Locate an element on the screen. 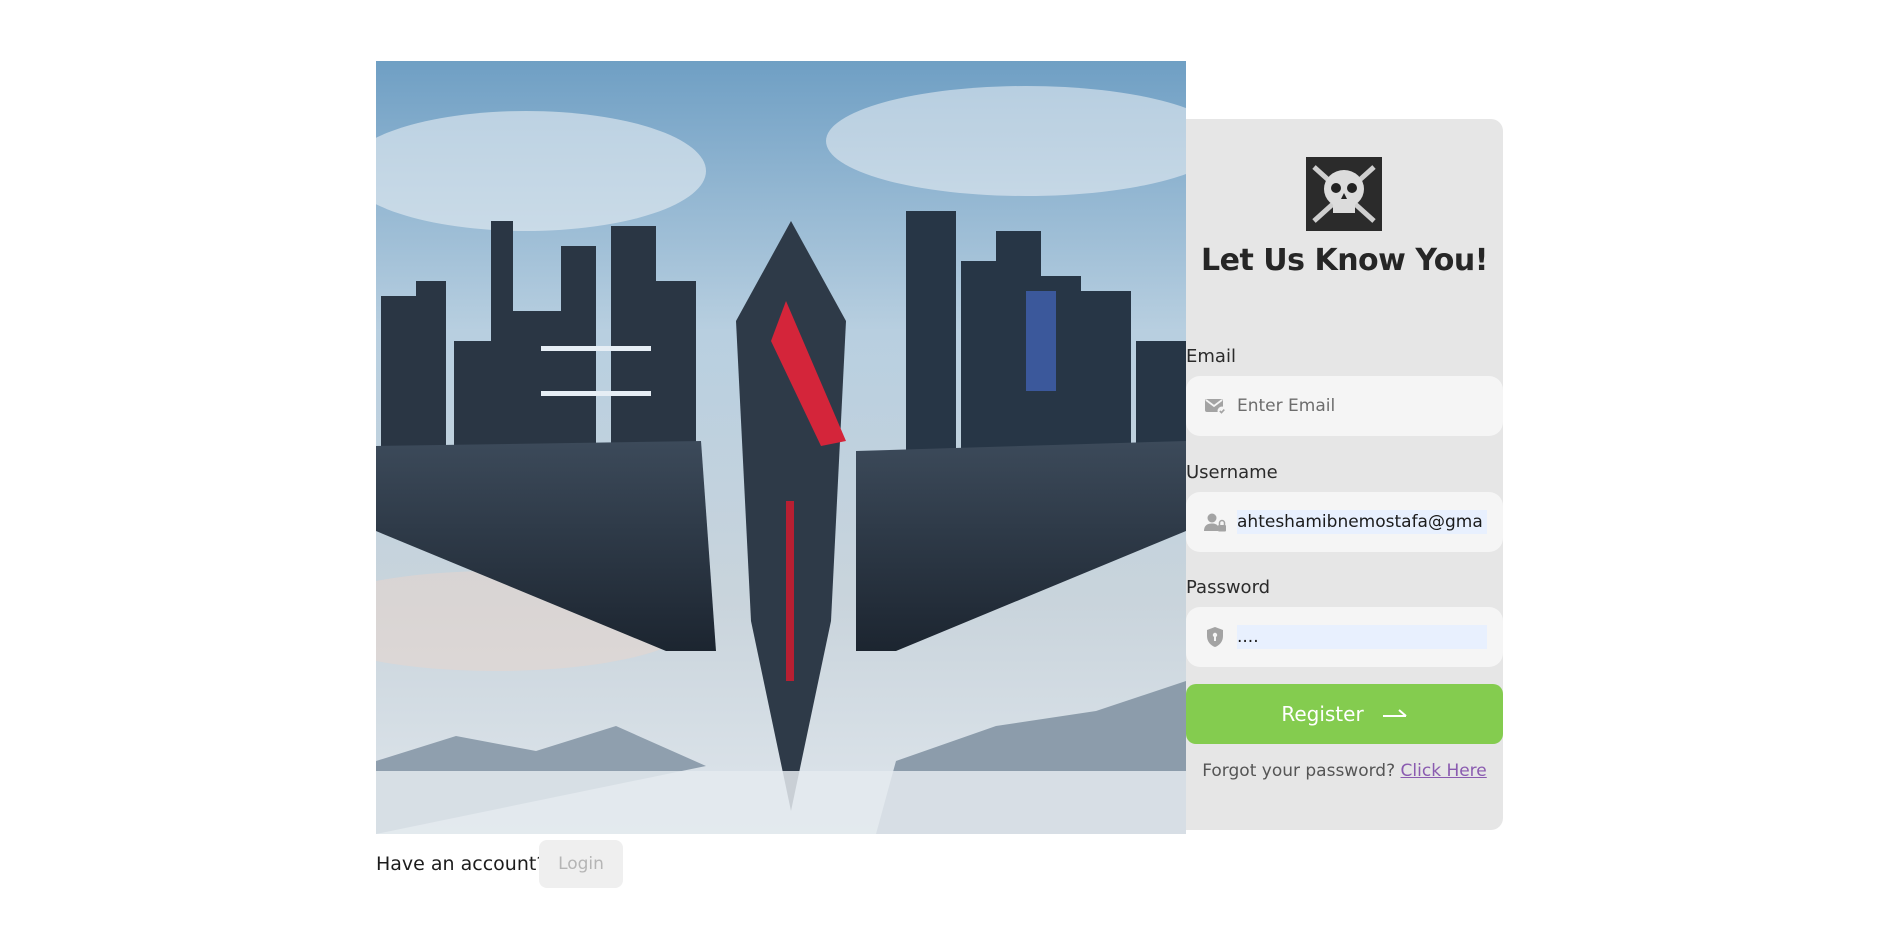  password-field is located at coordinates (1344, 637).